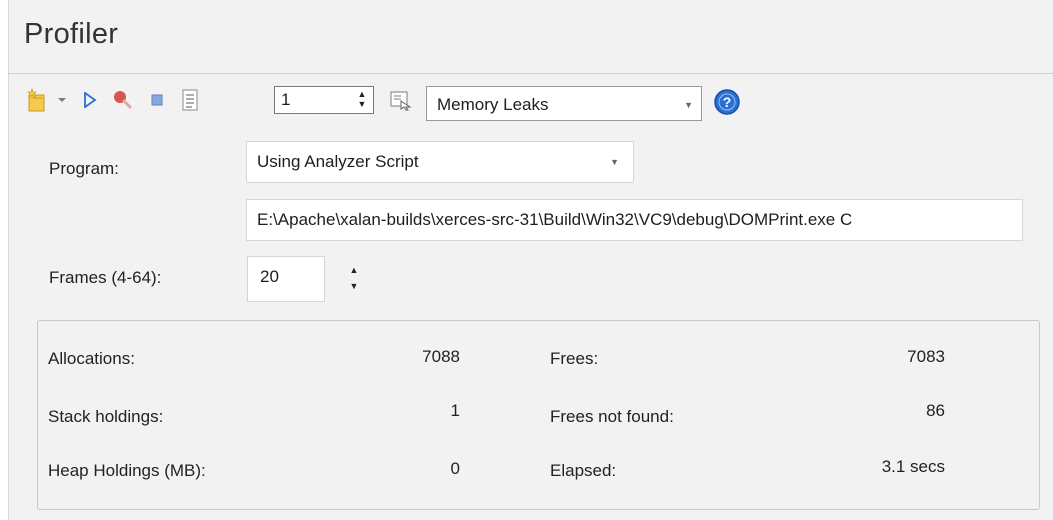 The height and width of the screenshot is (520, 1053). What do you see at coordinates (90, 100) in the screenshot?
I see `run-icon` at bounding box center [90, 100].